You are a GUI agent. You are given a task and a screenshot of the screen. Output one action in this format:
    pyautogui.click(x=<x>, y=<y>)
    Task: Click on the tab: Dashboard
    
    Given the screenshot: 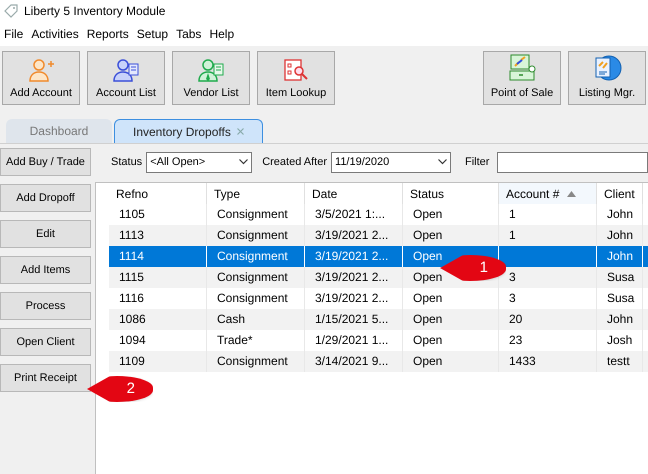 What is the action you would take?
    pyautogui.click(x=59, y=131)
    